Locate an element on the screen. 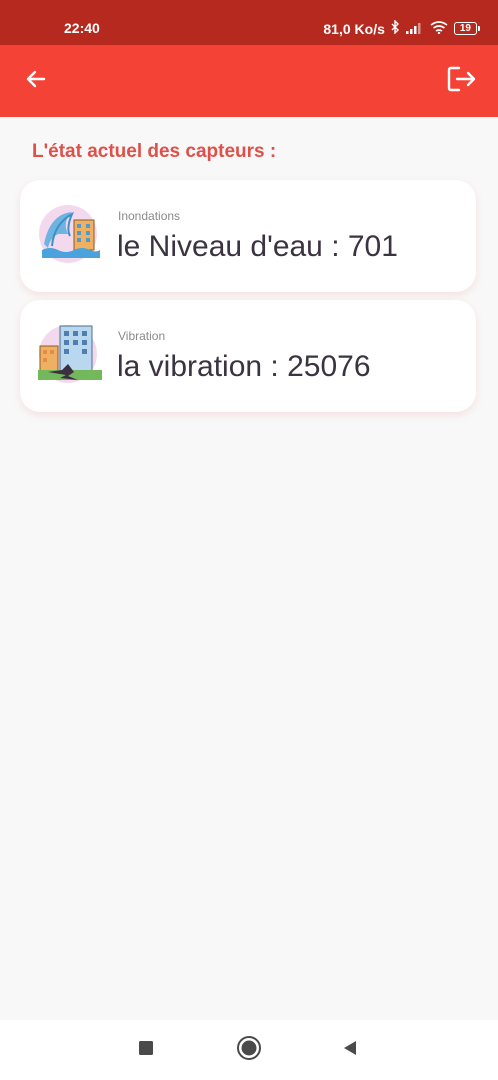 The width and height of the screenshot is (498, 1080). page-title: L'état actuel des capteurs : is located at coordinates (154, 151).